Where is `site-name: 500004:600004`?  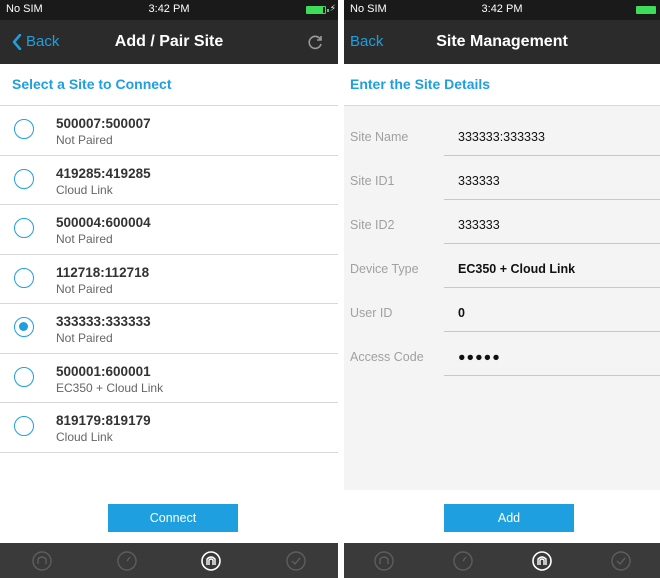 site-name: 500004:600004 is located at coordinates (103, 222).